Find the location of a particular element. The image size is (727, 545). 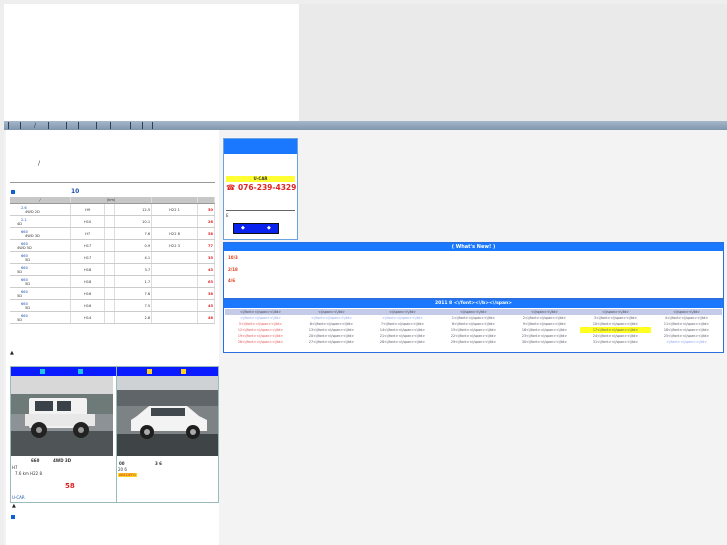

nav-bar: / is located at coordinates (365, 125).